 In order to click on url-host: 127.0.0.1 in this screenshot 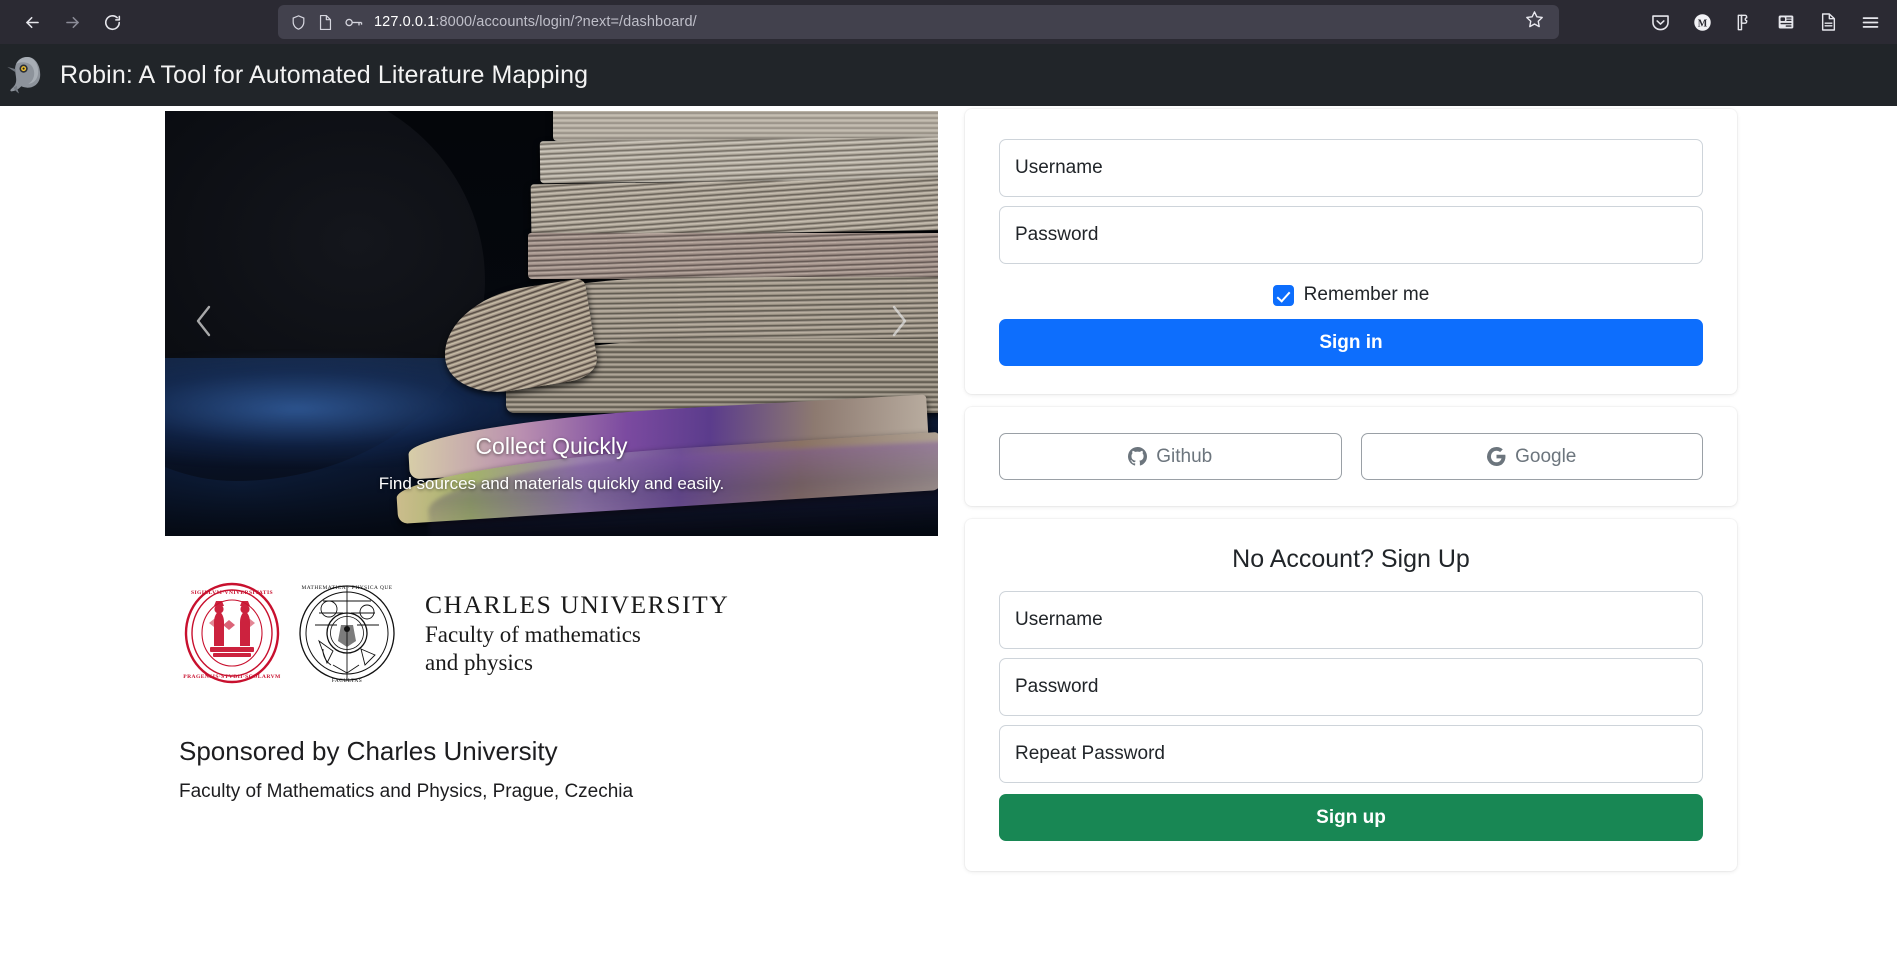, I will do `click(405, 22)`.